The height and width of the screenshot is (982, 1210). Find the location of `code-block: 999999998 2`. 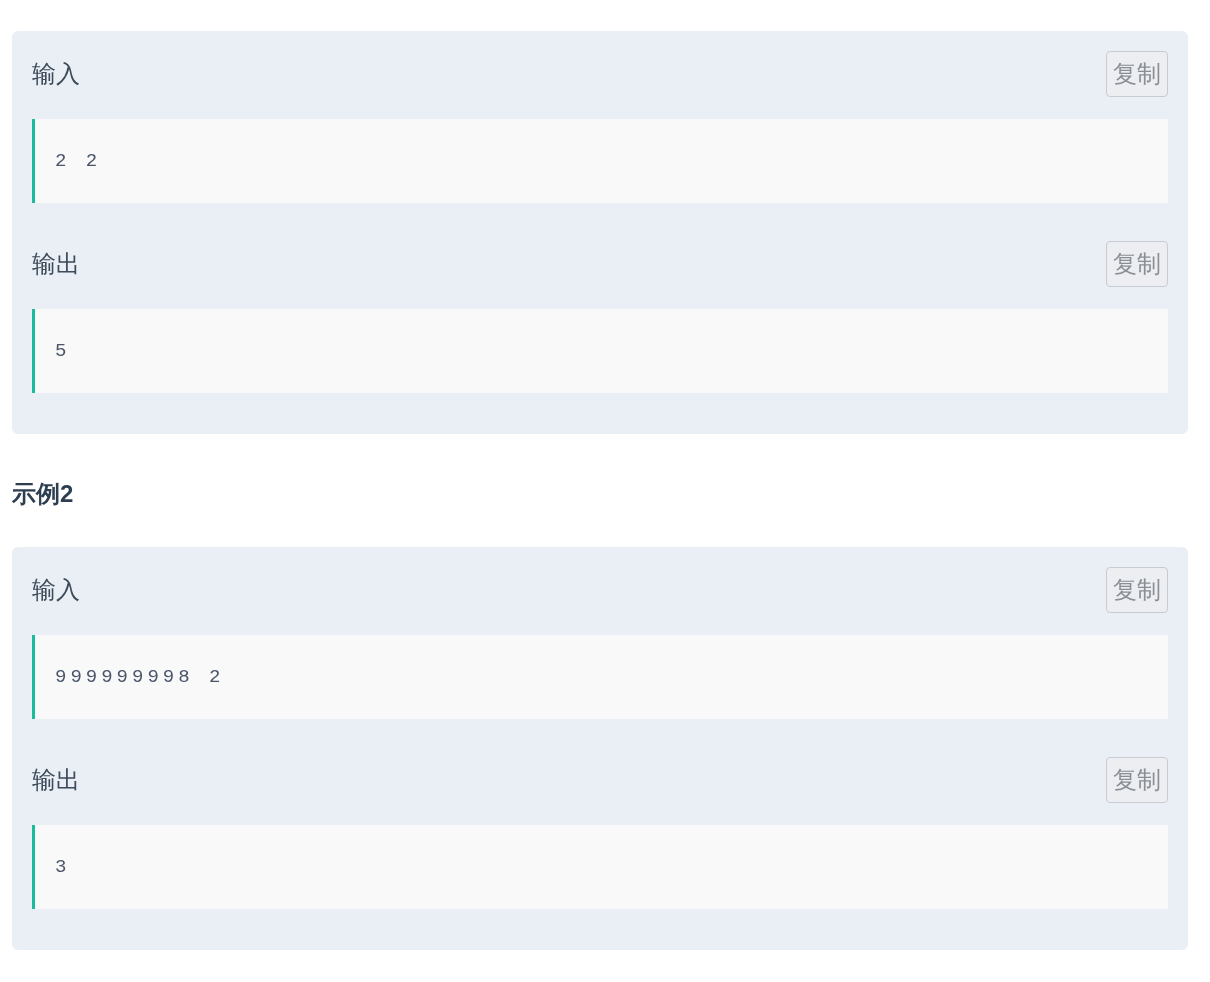

code-block: 999999998 2 is located at coordinates (600, 677).